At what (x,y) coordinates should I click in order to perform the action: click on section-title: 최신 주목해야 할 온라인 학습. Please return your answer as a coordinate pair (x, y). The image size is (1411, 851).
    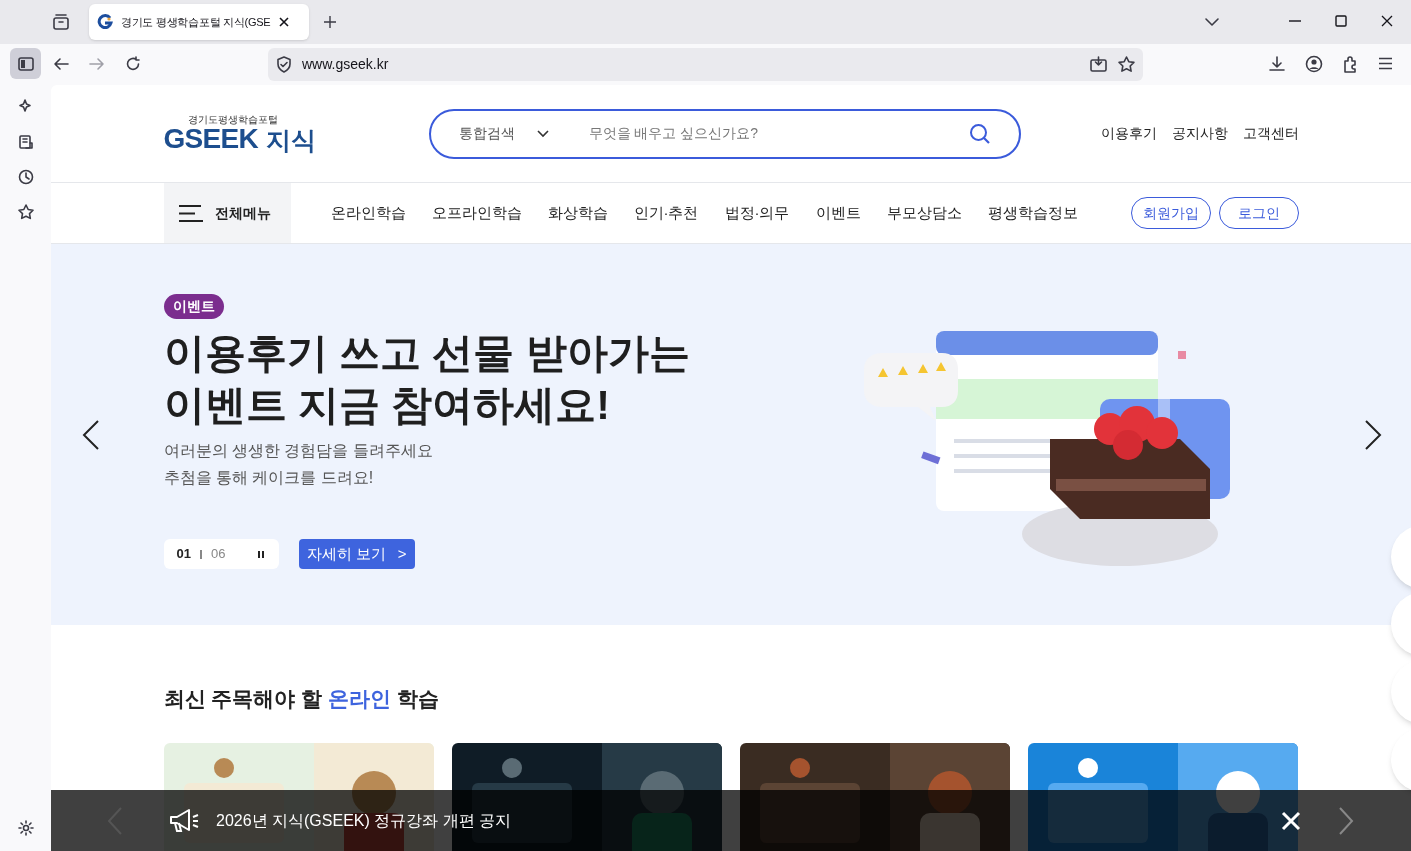
    Looking at the image, I should click on (301, 699).